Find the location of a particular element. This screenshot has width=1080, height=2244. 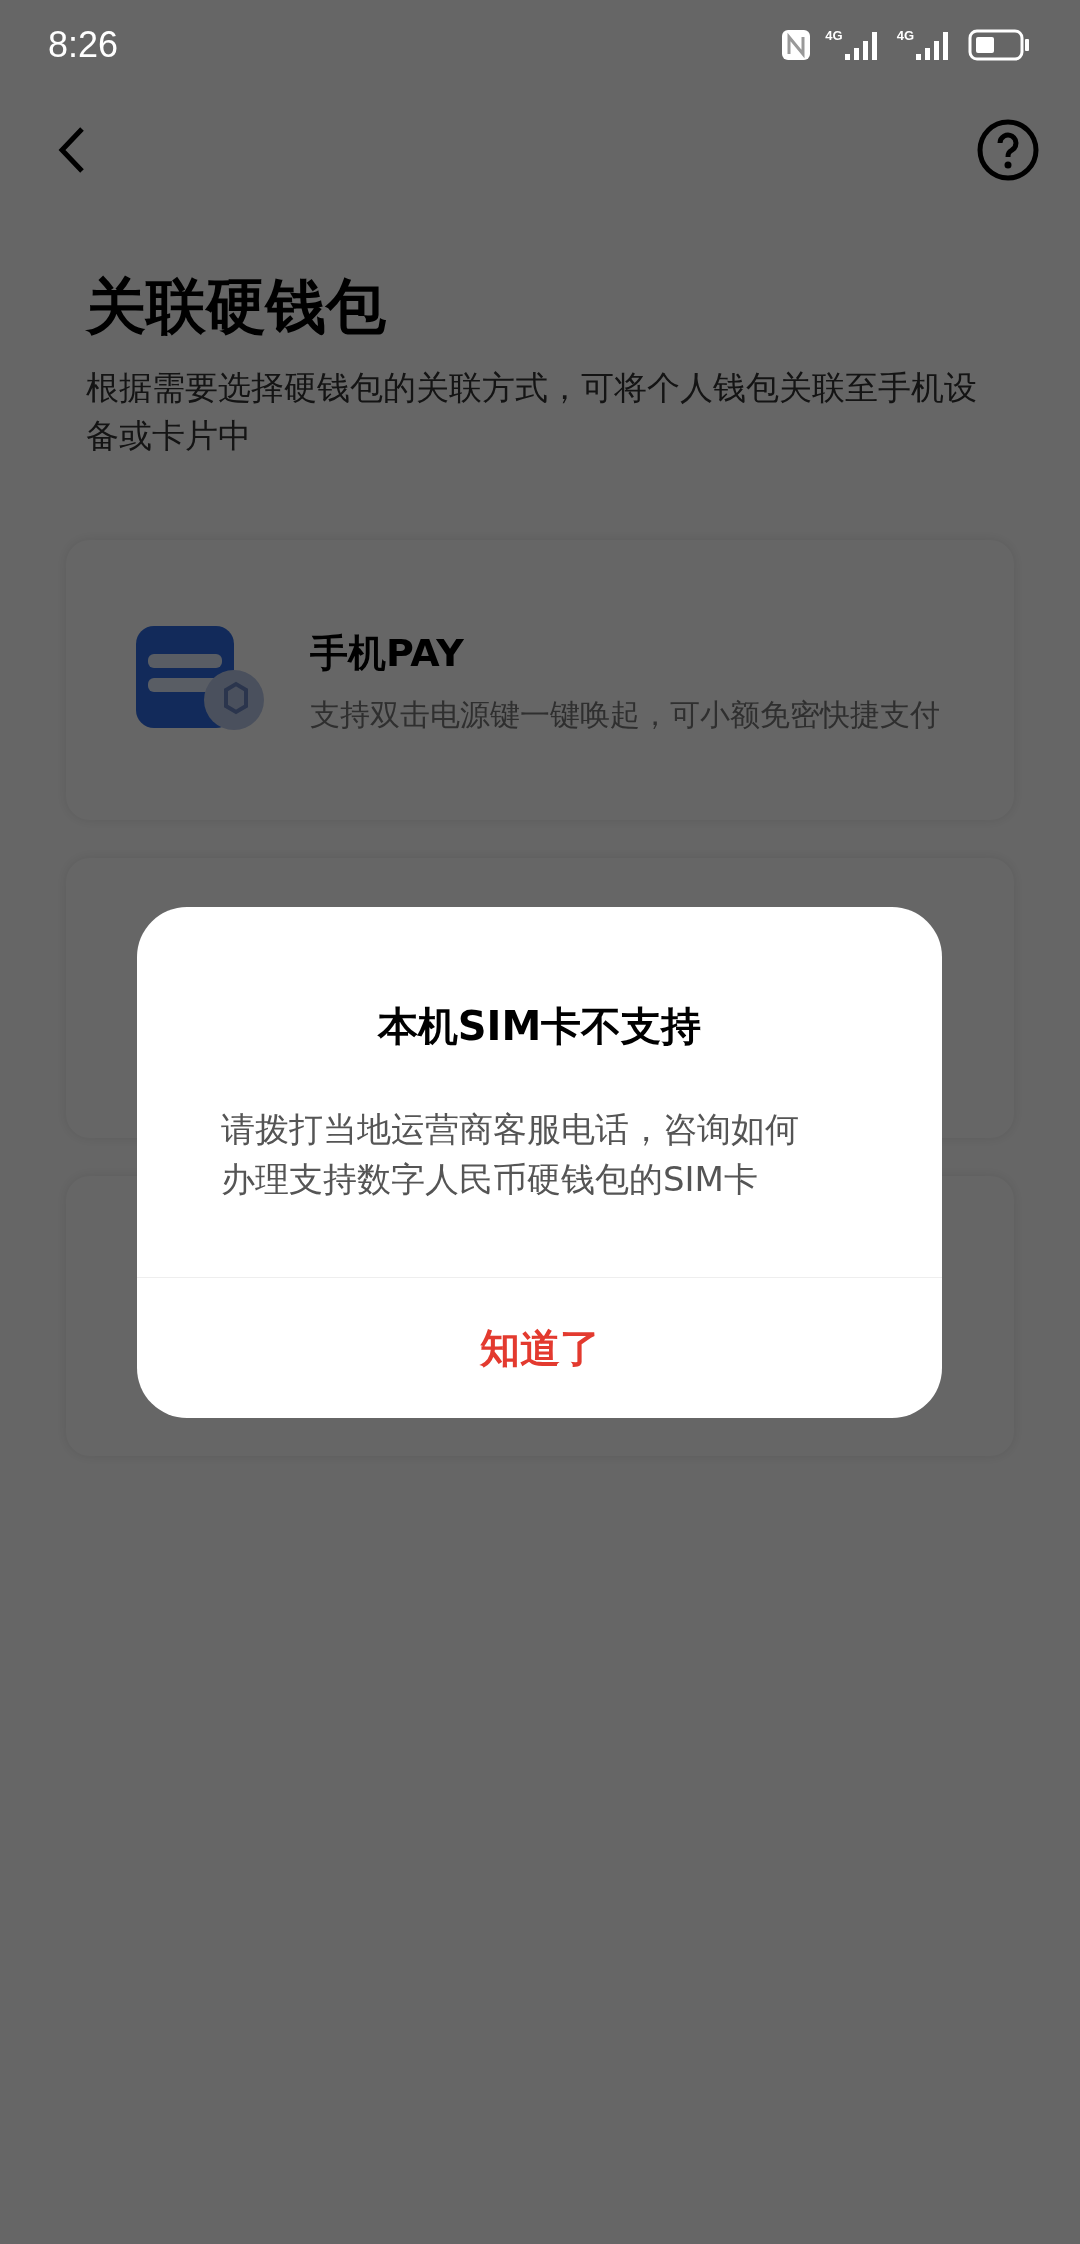

status-time: 8:26 is located at coordinates (83, 45).